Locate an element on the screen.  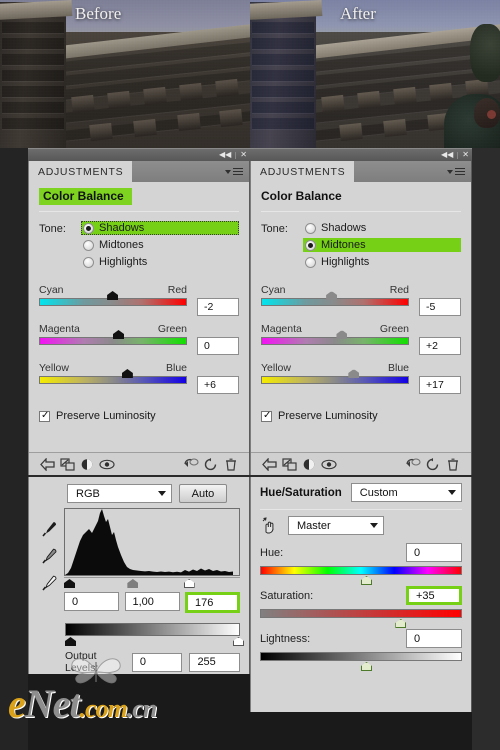
output-levels-label: Output Levels: is located at coordinates (82, 662).